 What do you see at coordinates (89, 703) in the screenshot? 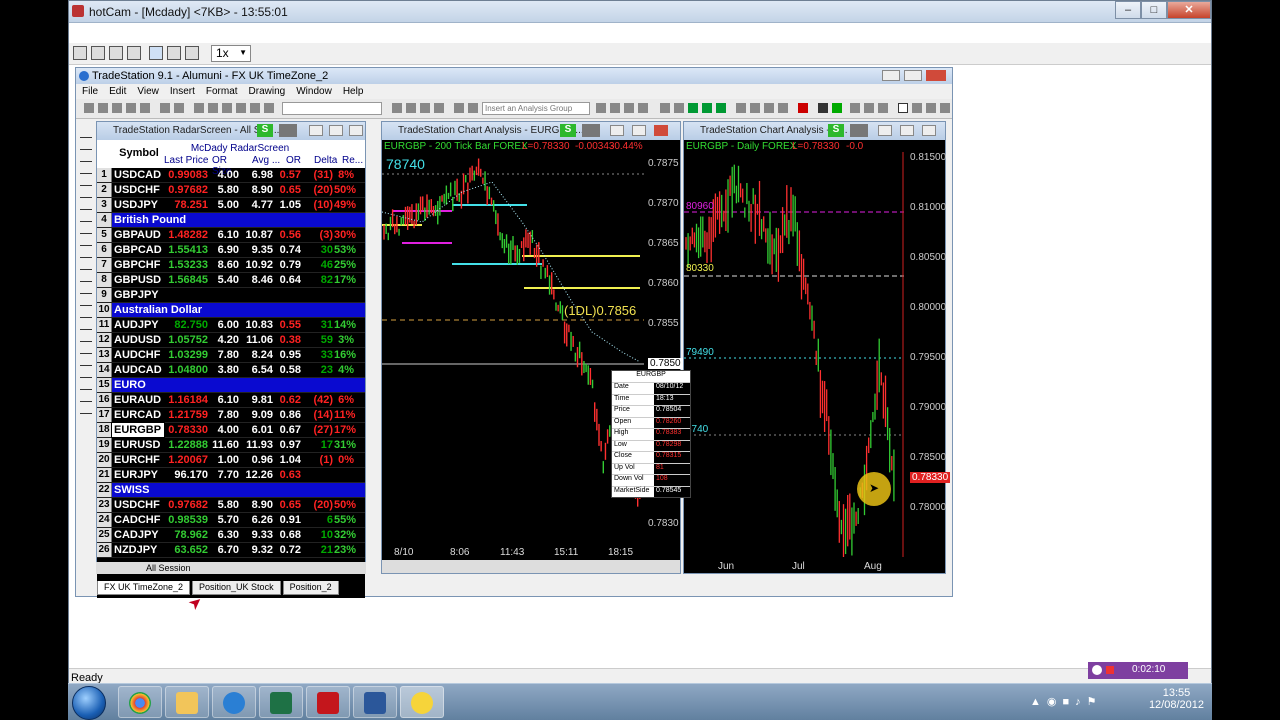
I see `start-button` at bounding box center [89, 703].